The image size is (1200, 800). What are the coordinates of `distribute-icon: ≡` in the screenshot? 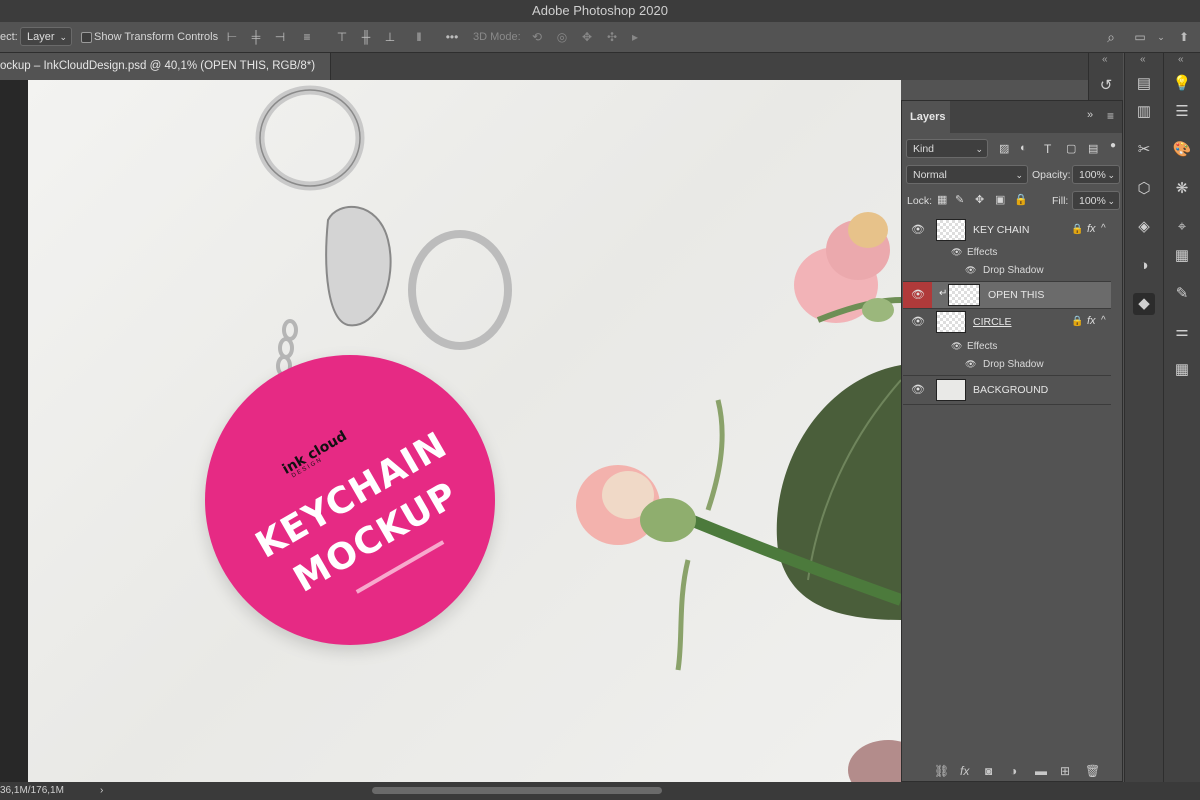 It's located at (307, 37).